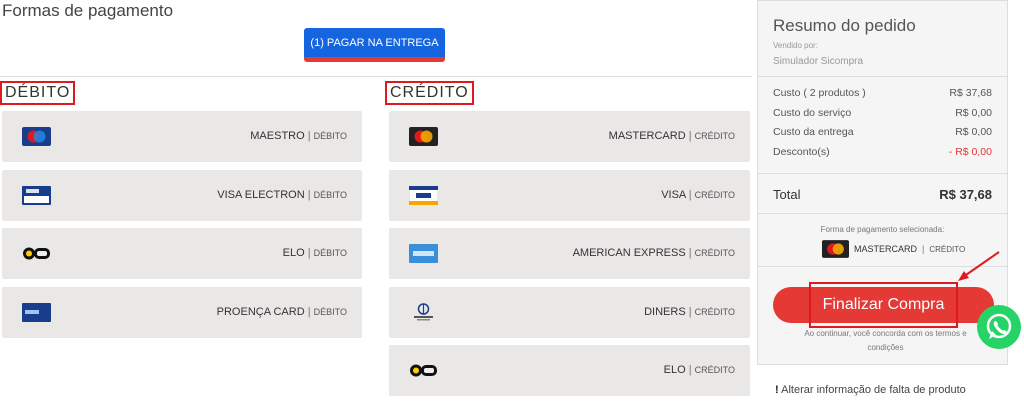 The width and height of the screenshot is (1024, 407). Describe the element at coordinates (423, 312) in the screenshot. I see `diners-icon` at that location.